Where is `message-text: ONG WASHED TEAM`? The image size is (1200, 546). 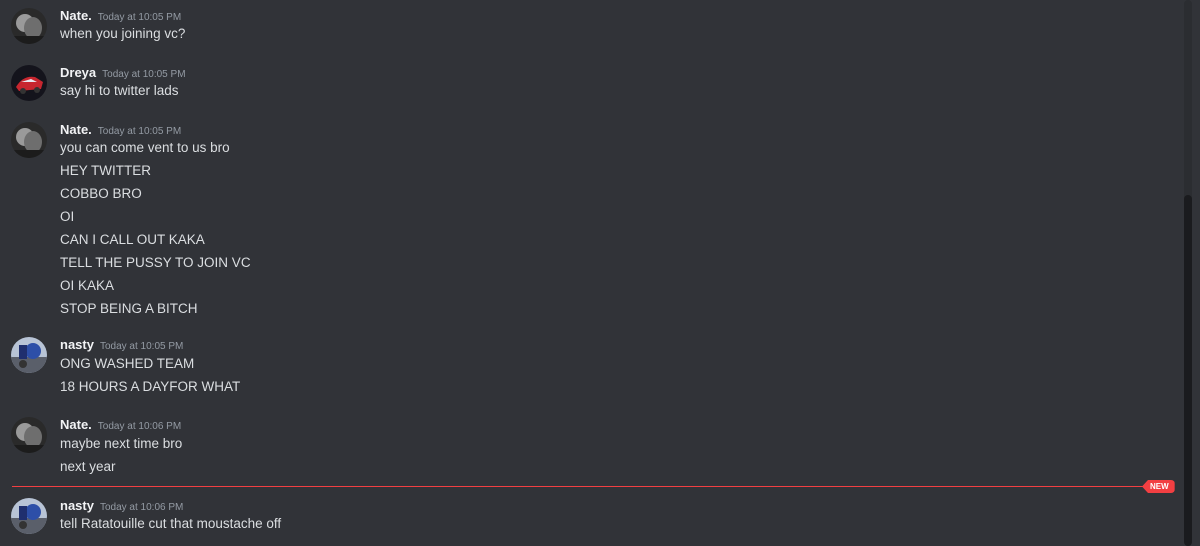
message-text: ONG WASHED TEAM is located at coordinates (127, 363).